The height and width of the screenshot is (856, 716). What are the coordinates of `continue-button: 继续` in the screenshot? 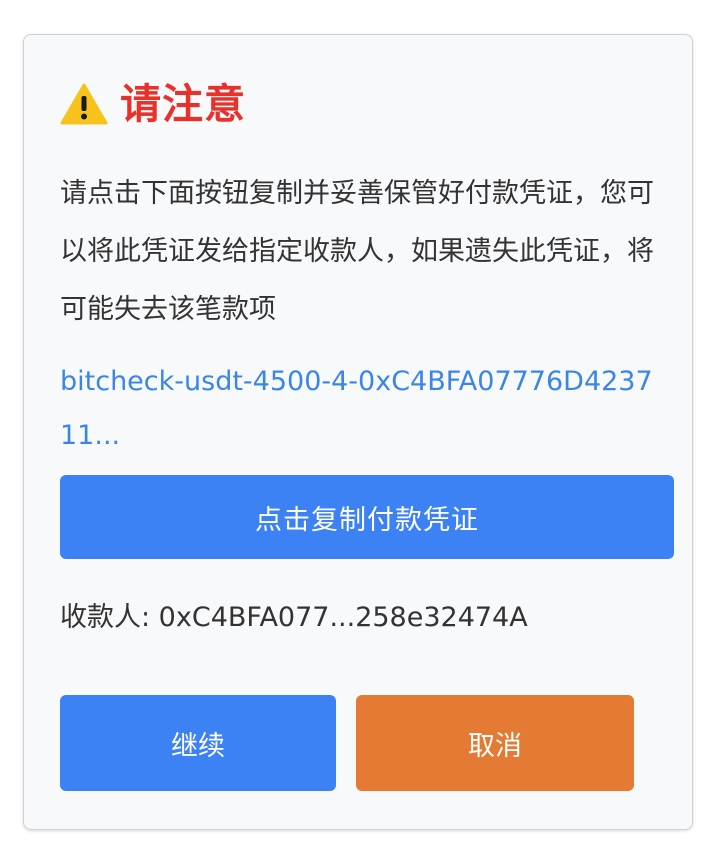 It's located at (198, 743).